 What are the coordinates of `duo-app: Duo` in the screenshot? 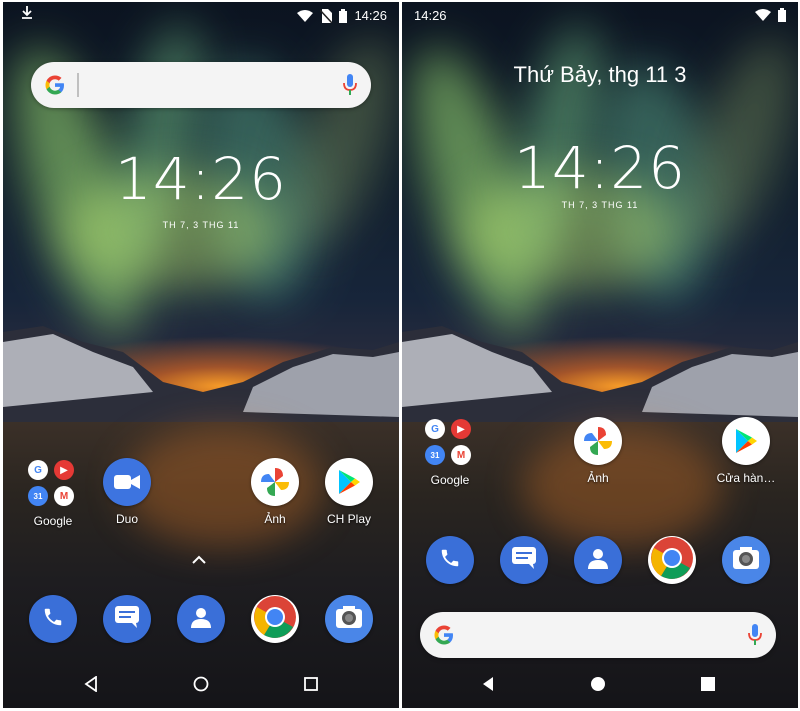 It's located at (127, 492).